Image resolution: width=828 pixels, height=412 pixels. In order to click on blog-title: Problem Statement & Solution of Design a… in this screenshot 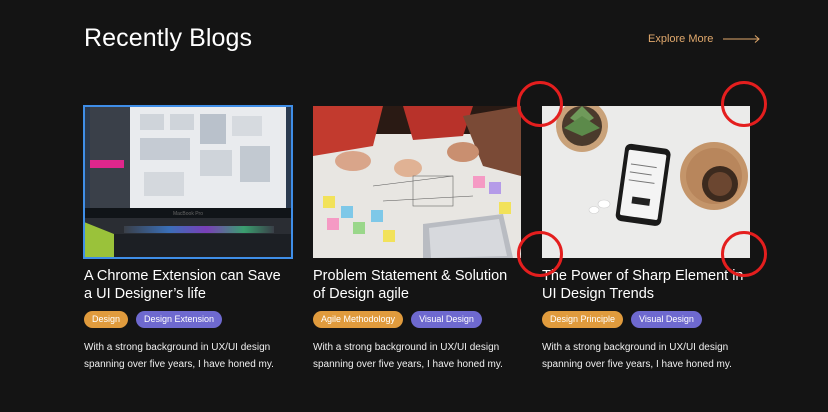, I will do `click(417, 285)`.